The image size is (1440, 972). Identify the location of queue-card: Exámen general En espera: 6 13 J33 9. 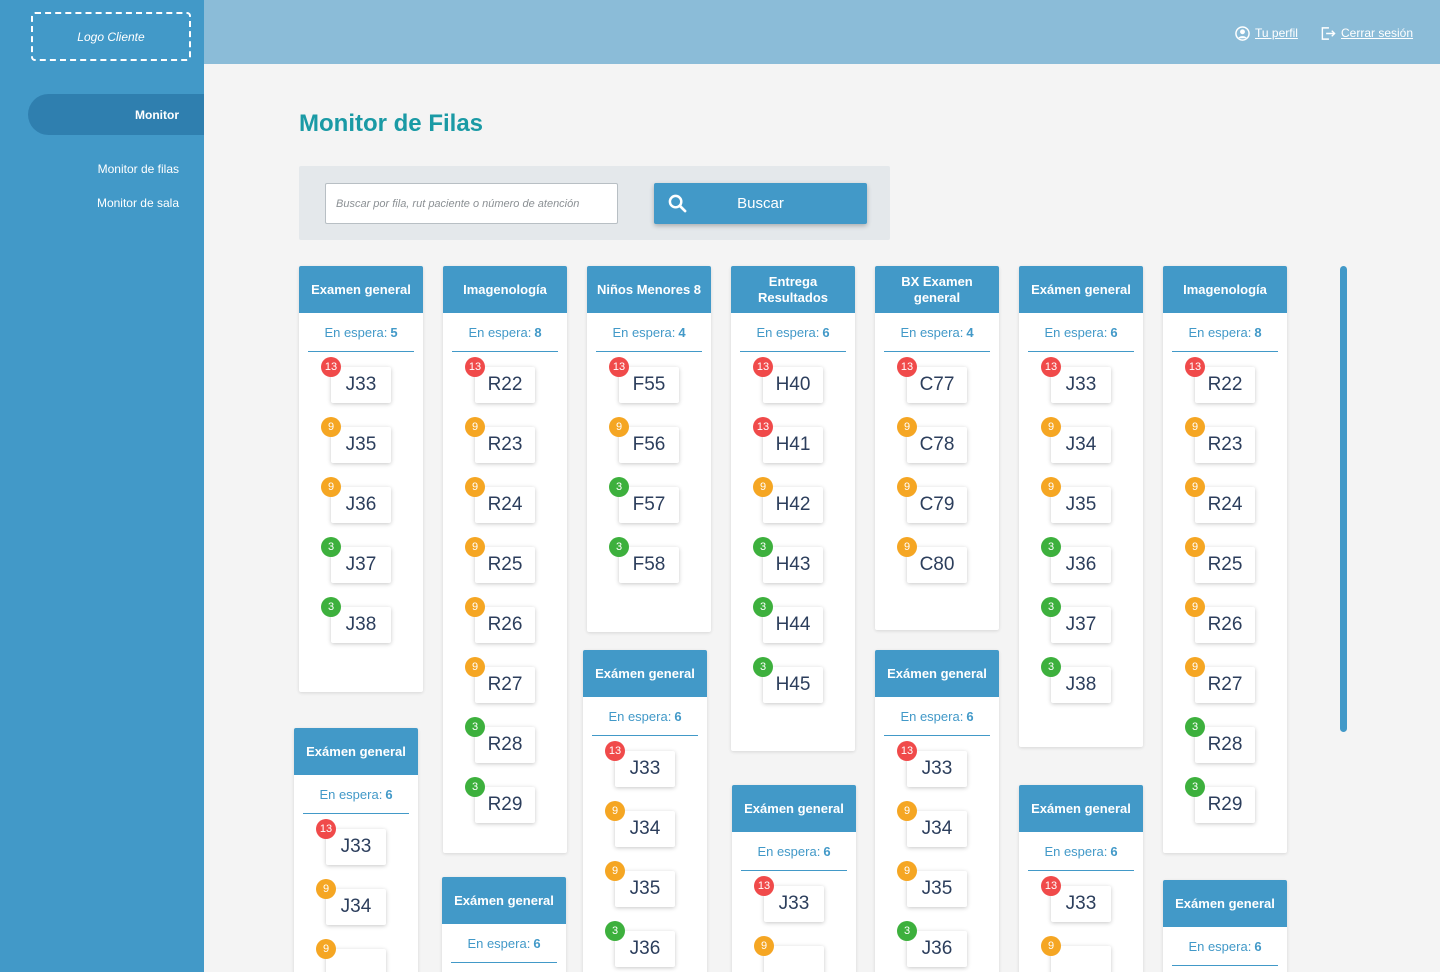
(1081, 878).